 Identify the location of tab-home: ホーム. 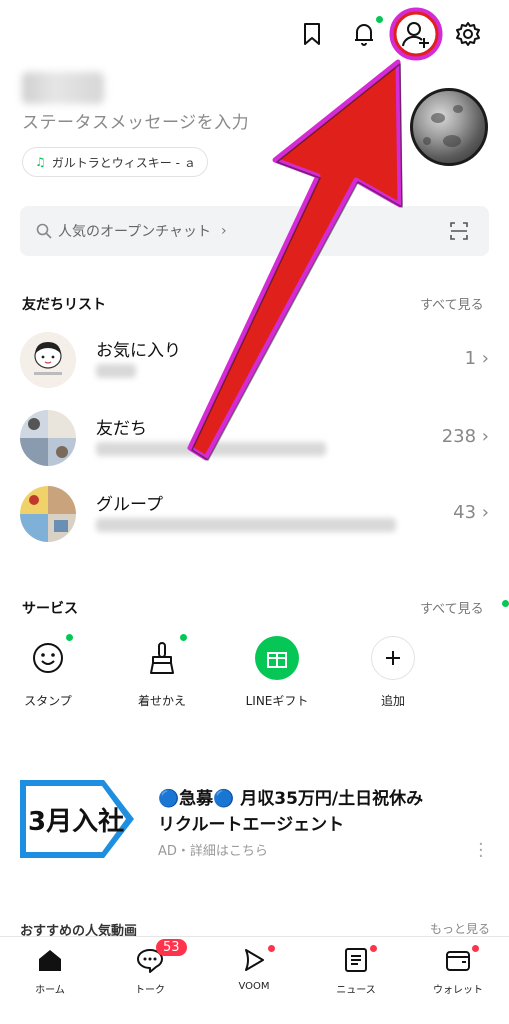
(50, 970).